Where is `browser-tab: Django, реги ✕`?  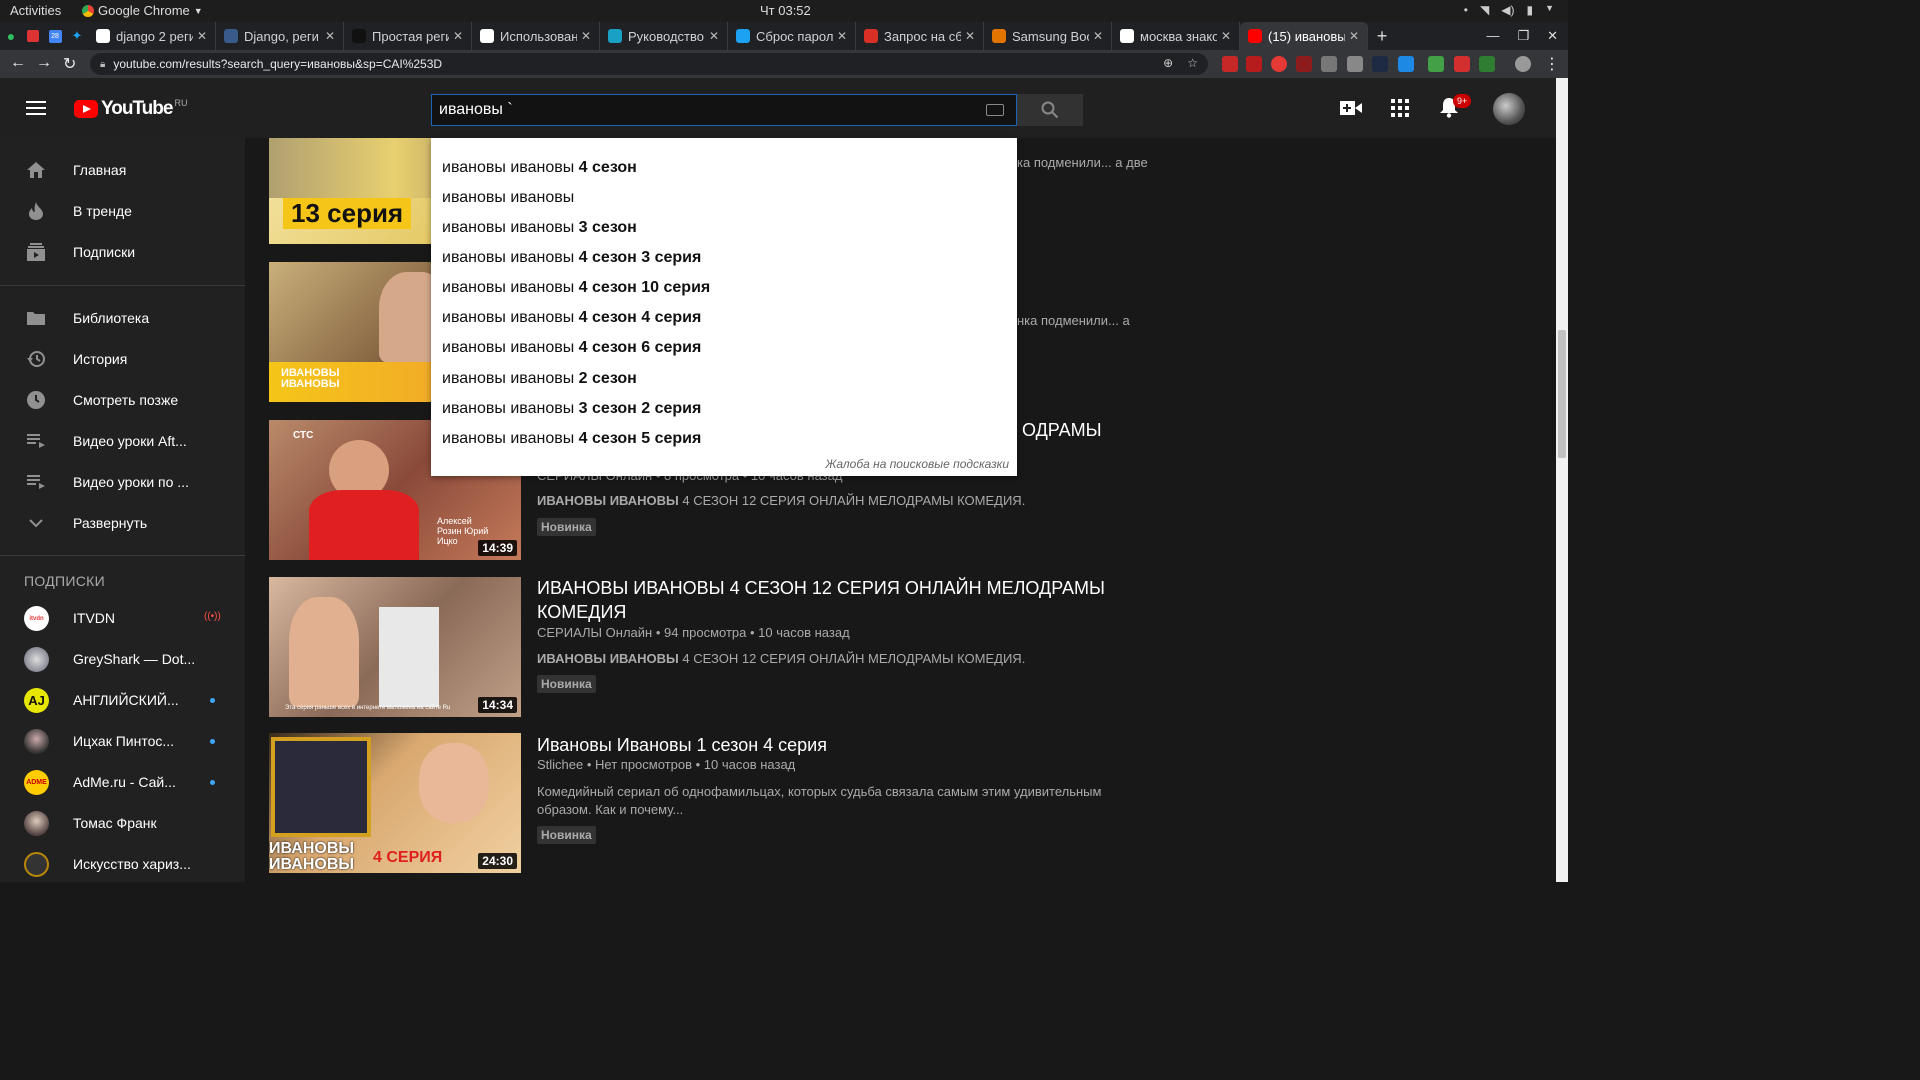
browser-tab: Django, реги ✕ is located at coordinates (280, 36).